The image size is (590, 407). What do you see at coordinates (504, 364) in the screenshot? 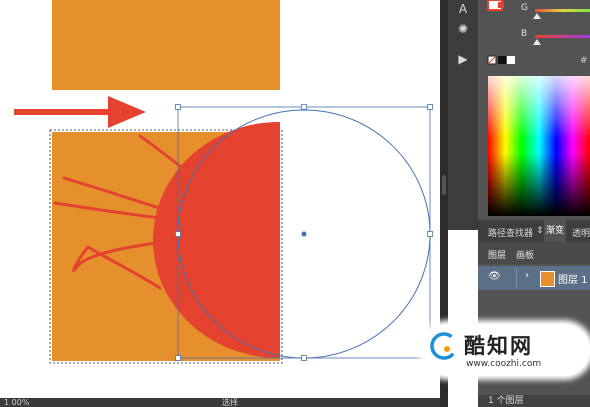
I see `watermark-site-url: www.coozhi.com` at bounding box center [504, 364].